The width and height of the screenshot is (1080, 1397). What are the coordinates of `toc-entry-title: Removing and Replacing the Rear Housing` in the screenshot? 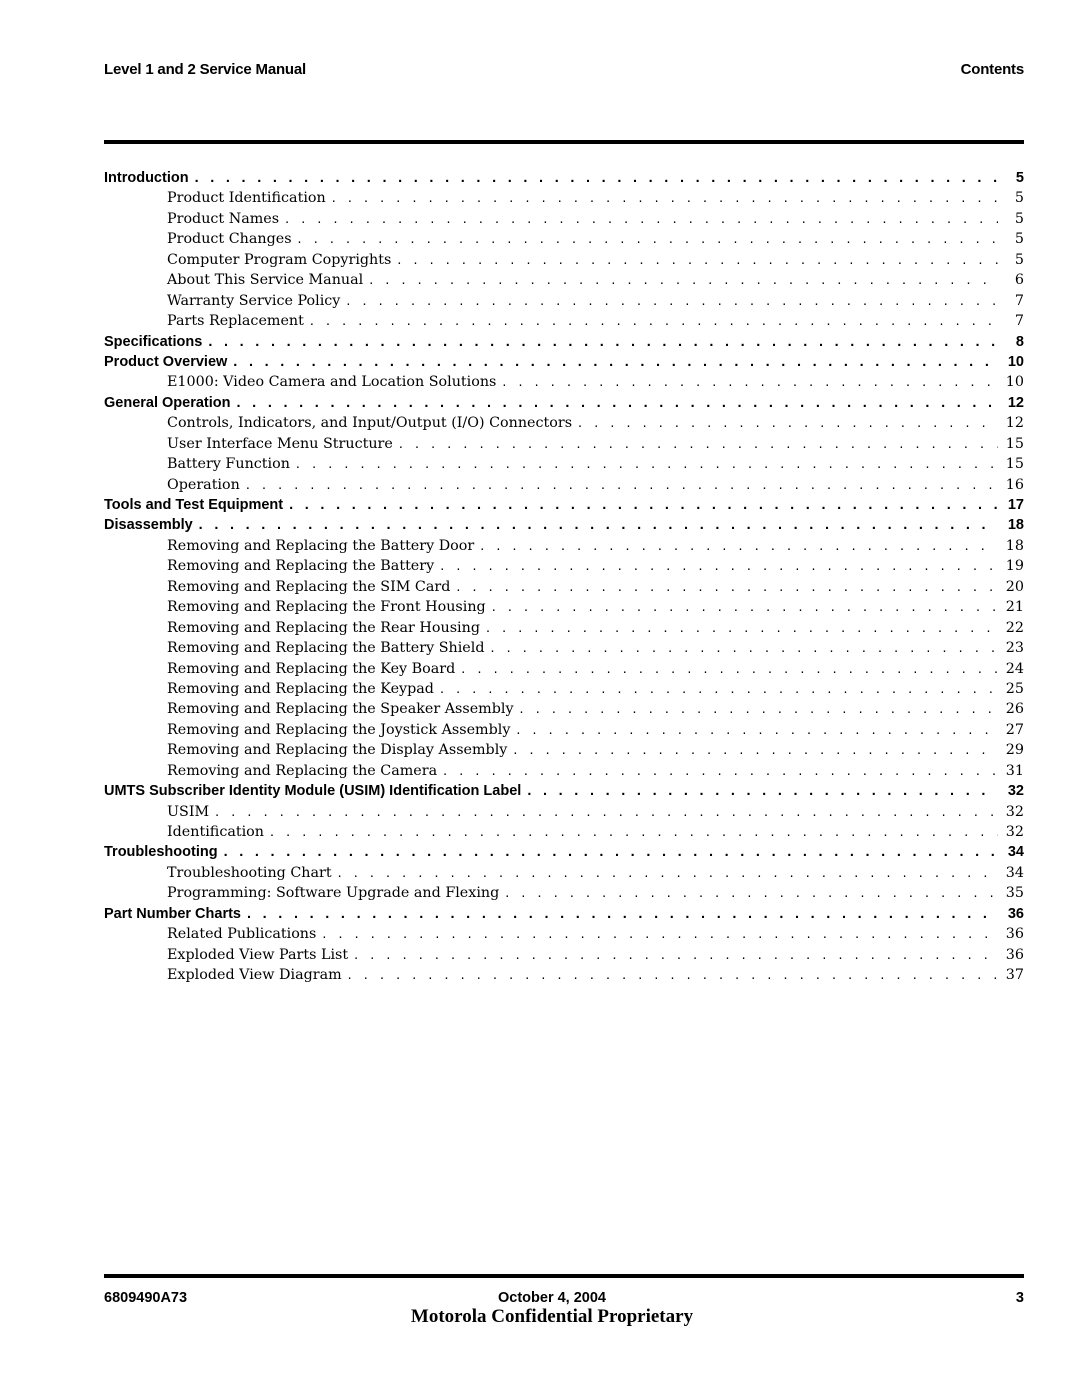 It's located at (326, 627).